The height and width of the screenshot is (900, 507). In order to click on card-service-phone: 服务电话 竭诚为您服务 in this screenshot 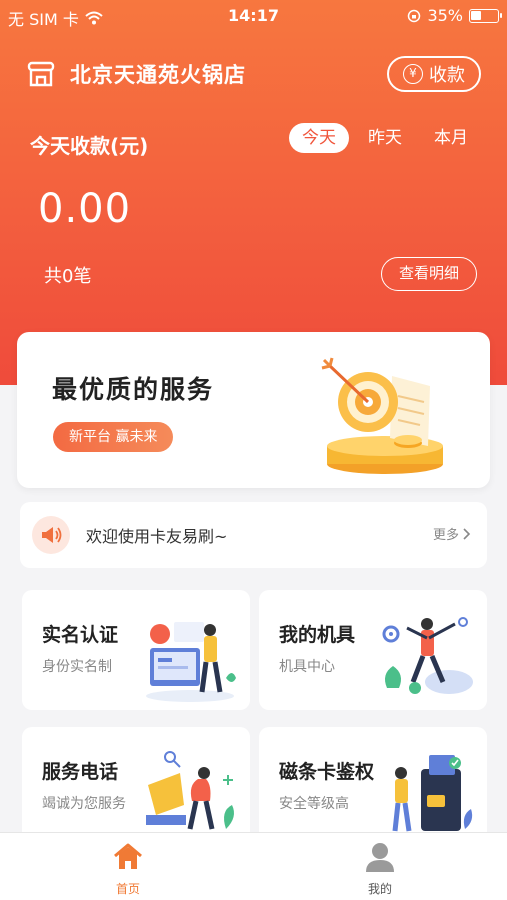, I will do `click(136, 787)`.